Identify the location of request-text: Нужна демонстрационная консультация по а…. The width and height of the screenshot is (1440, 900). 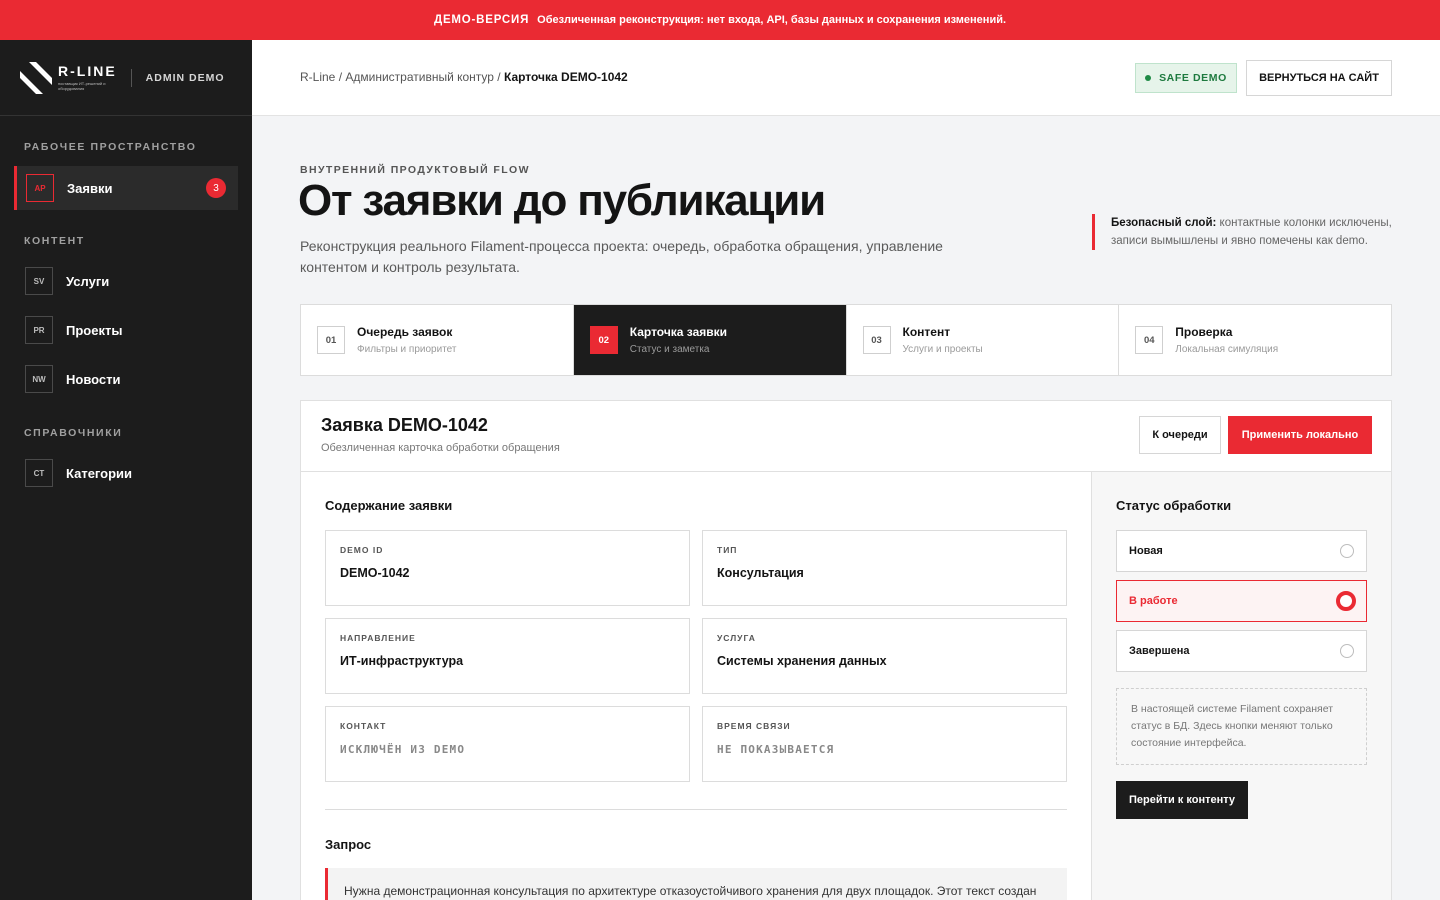
(696, 884).